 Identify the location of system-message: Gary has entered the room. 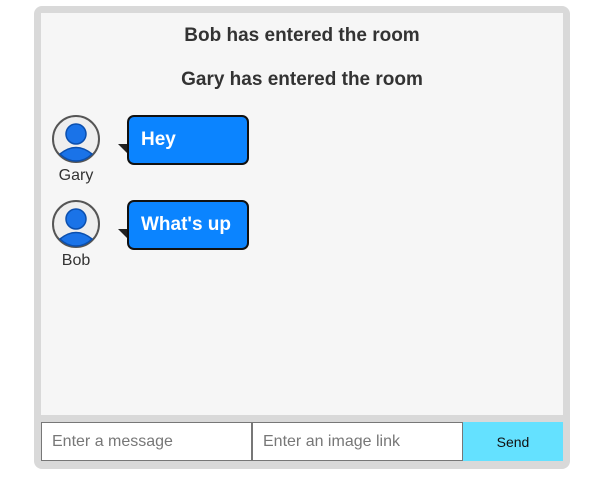
(302, 79).